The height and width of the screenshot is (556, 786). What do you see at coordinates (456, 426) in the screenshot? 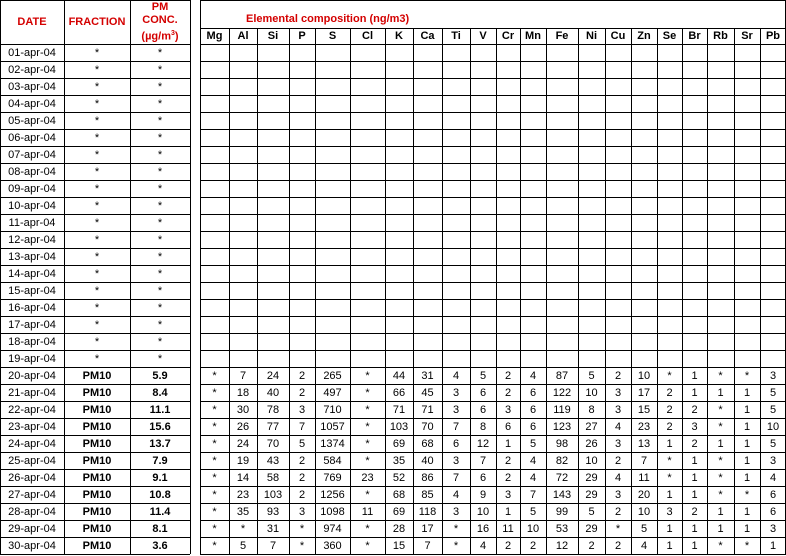
I see `value-cell-ti: 7` at bounding box center [456, 426].